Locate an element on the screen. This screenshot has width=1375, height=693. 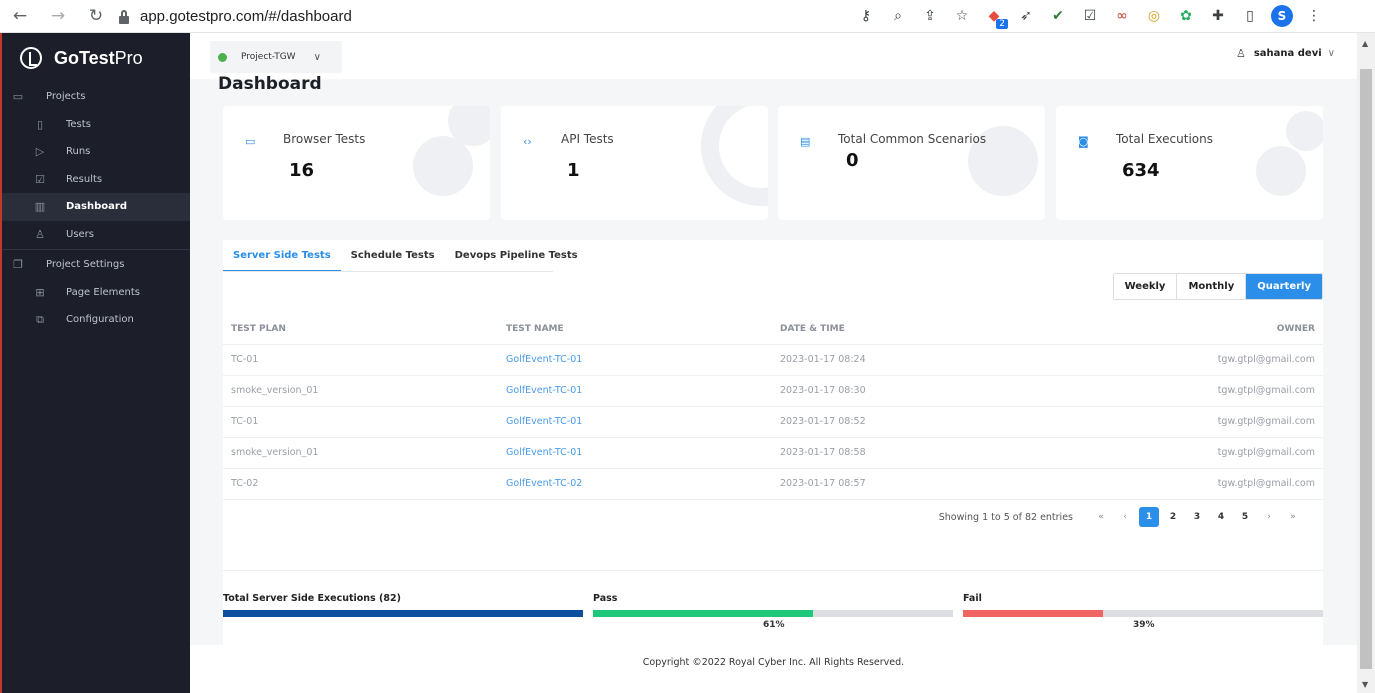
pass-percent: 61% is located at coordinates (774, 625).